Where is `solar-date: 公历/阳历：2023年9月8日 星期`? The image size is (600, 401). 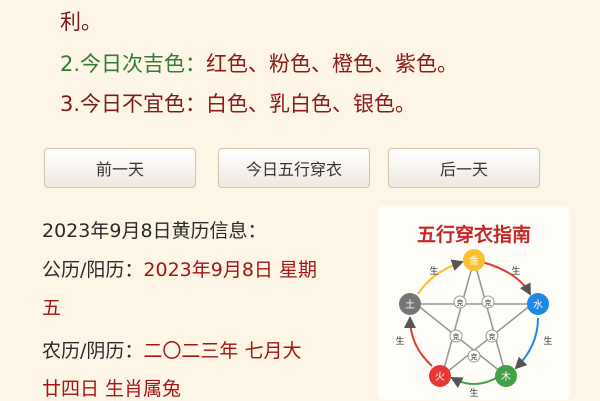
solar-date: 公历/阳历：2023年9月8日 星期 is located at coordinates (179, 268).